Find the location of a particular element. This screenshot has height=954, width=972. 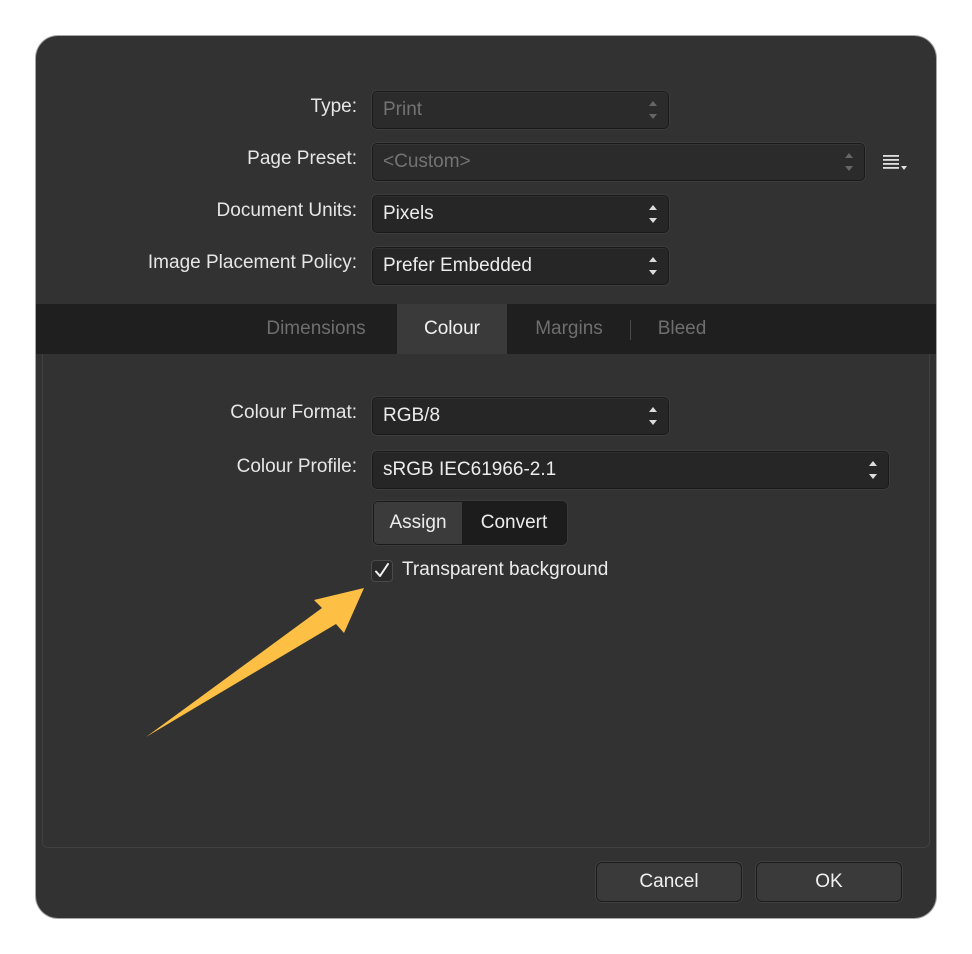

image-placement-select: Prefer Embedded is located at coordinates (520, 266).